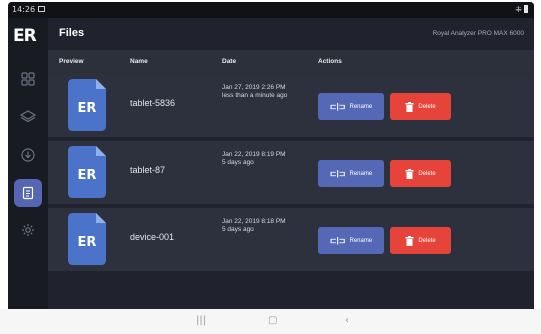 This screenshot has height=334, width=541. I want to click on app-name: Royal Analyzer PRO MAX 6000, so click(478, 33).